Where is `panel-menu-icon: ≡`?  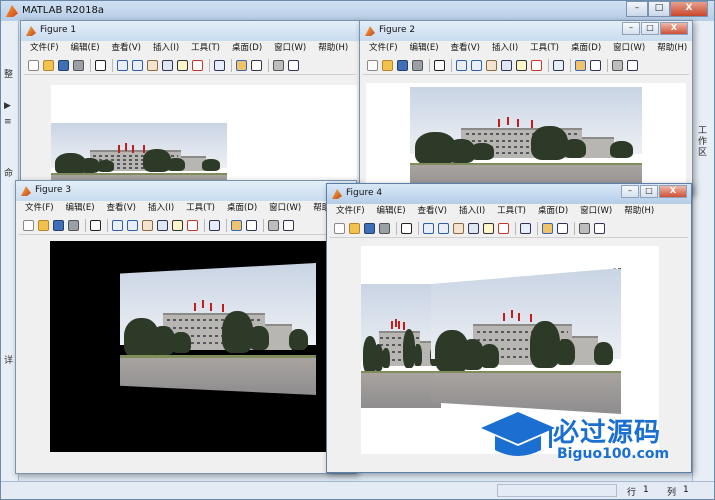 panel-menu-icon: ≡ is located at coordinates (8, 122).